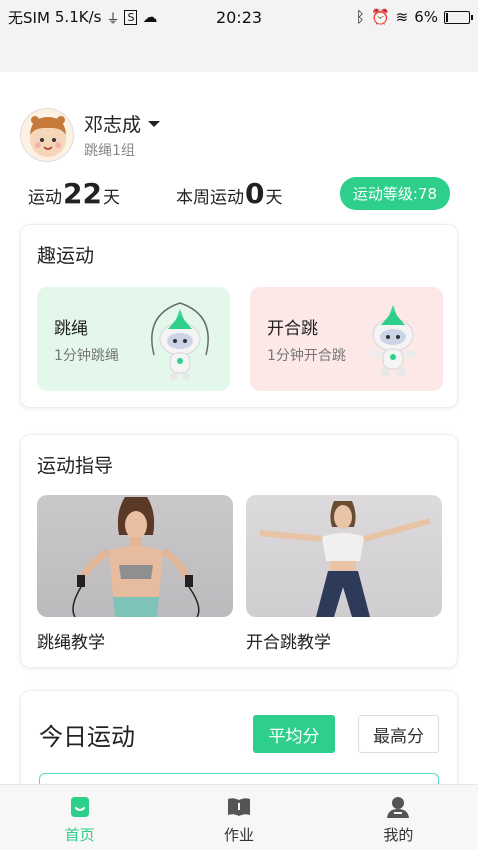 This screenshot has height=850, width=478. I want to click on wifi-icon: ≋, so click(402, 17).